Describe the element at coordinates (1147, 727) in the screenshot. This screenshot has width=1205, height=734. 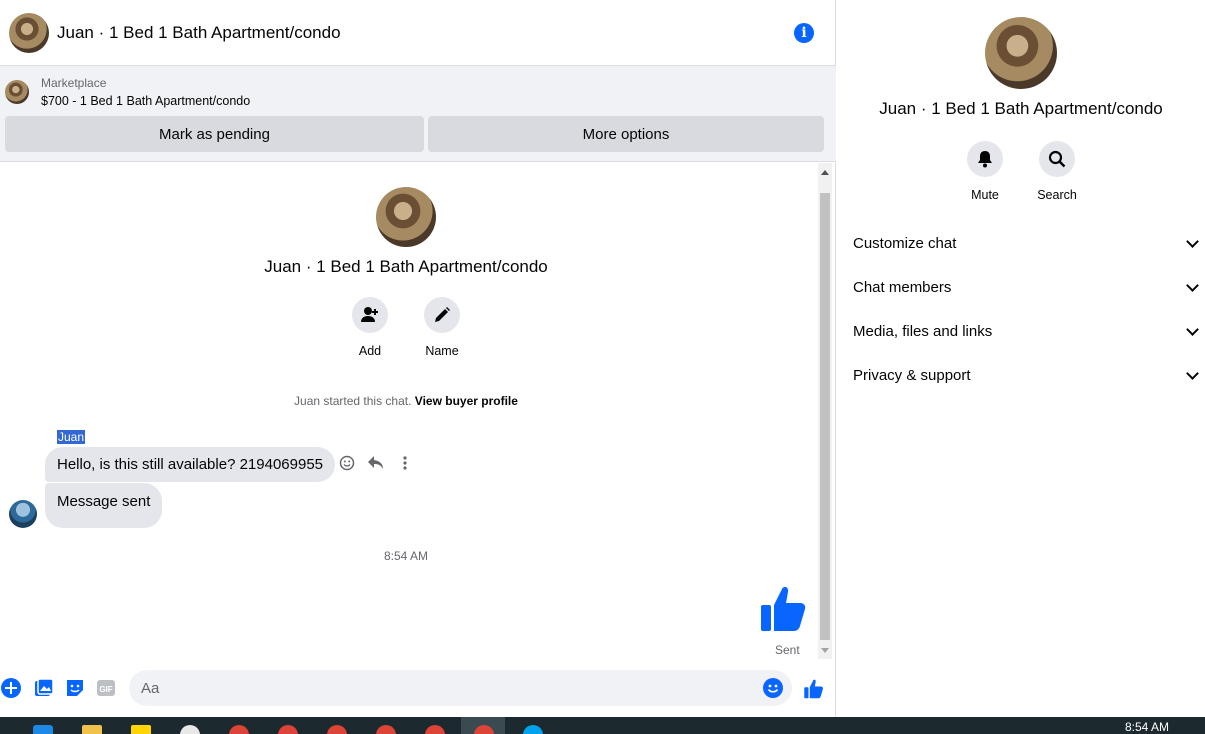
I see `clock: 8:54 AM` at that location.